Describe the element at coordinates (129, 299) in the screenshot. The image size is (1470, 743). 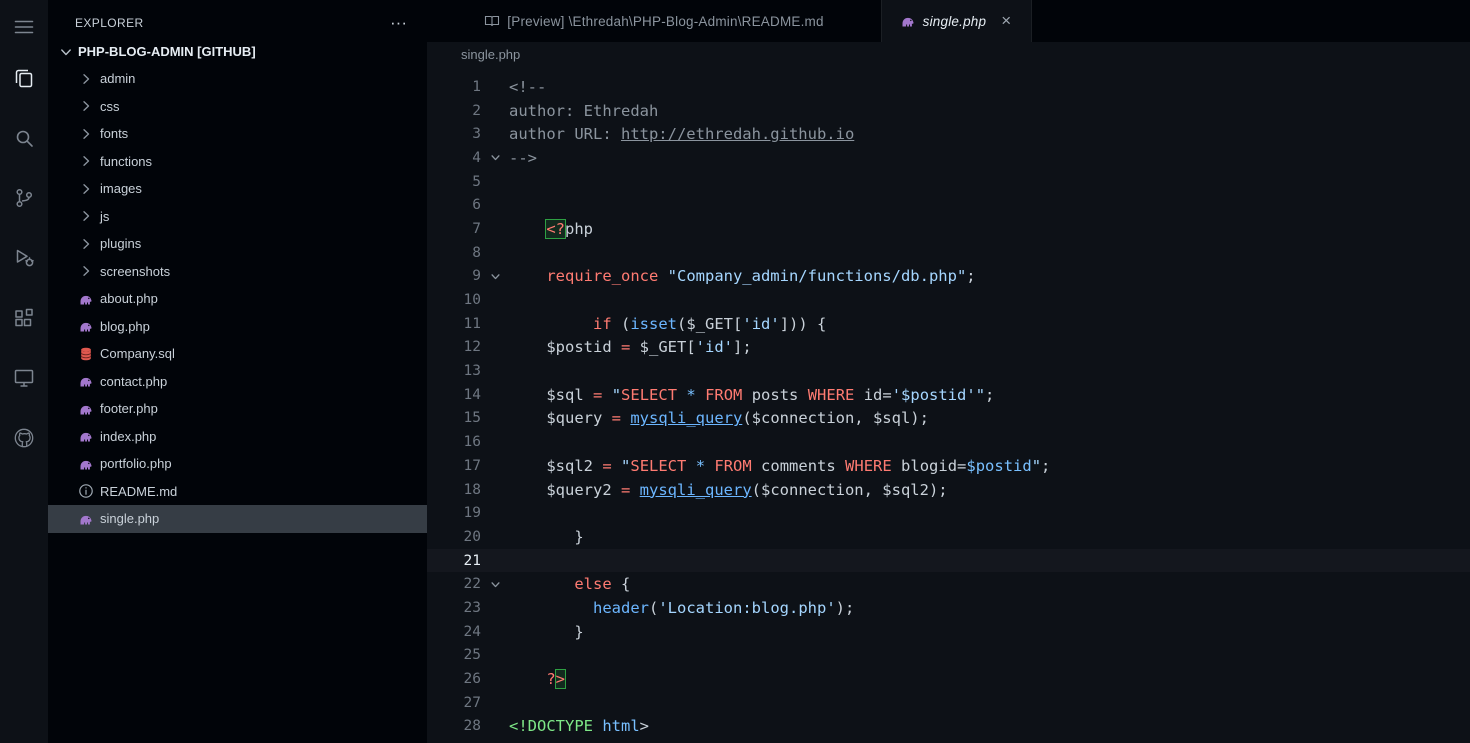
I see `tree-item-label: about.php` at that location.